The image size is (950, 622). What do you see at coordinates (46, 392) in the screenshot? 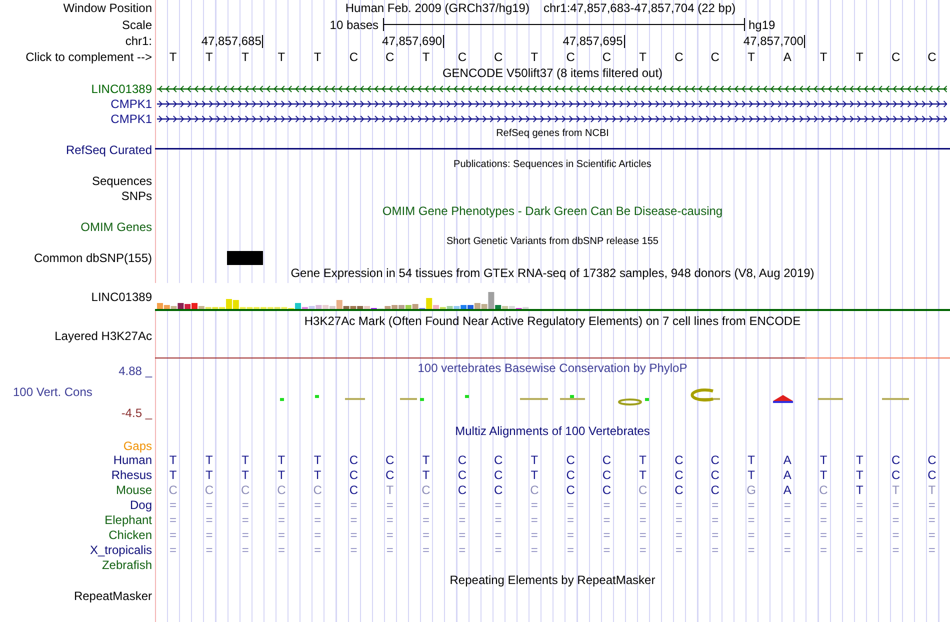
I see `track-label: 100 Vert. Cons` at bounding box center [46, 392].